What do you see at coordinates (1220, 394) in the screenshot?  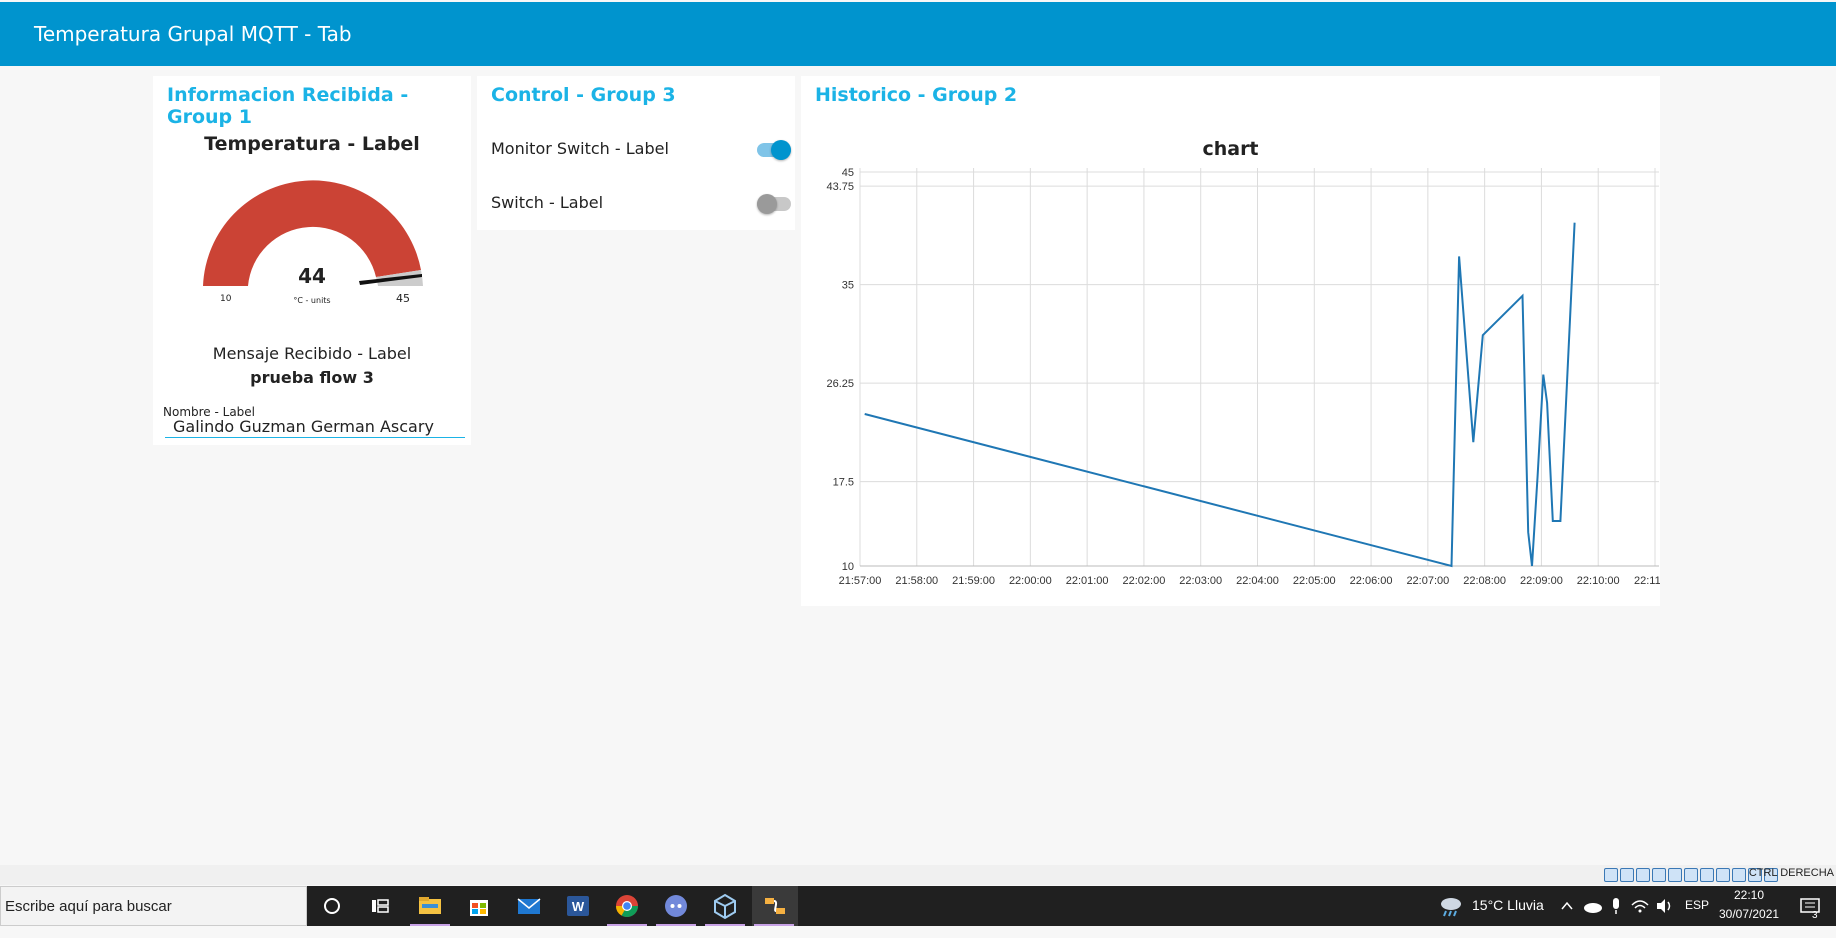 I see `temperature-line` at bounding box center [1220, 394].